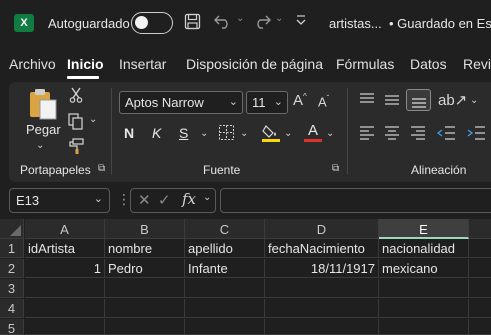  I want to click on cell-a1: idArtista, so click(65, 248).